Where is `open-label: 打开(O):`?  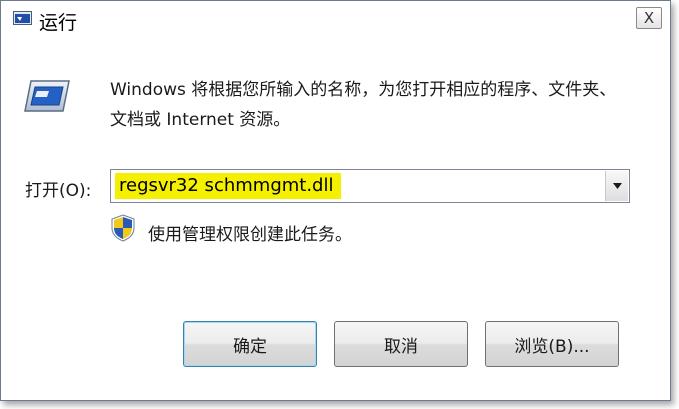
open-label: 打开(O): is located at coordinates (58, 191).